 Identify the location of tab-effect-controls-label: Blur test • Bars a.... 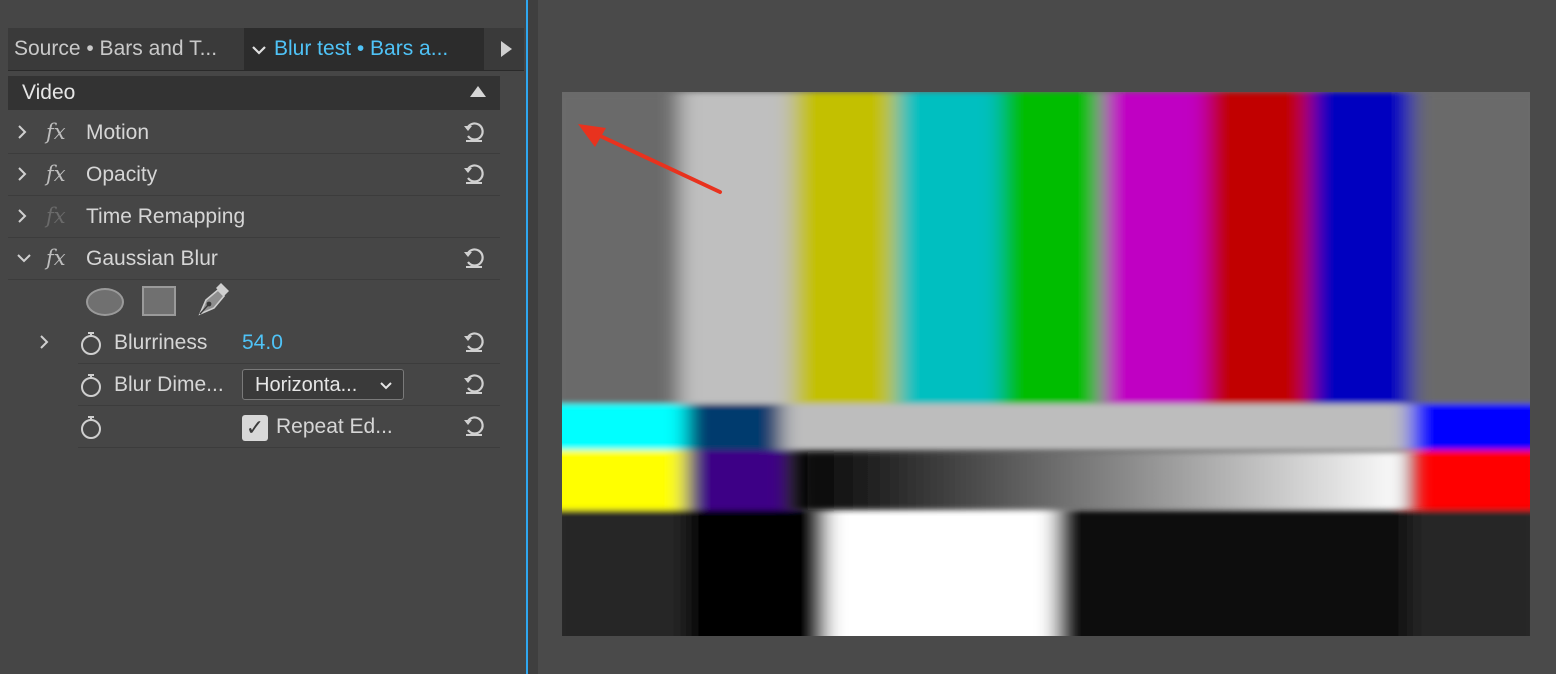
(361, 48).